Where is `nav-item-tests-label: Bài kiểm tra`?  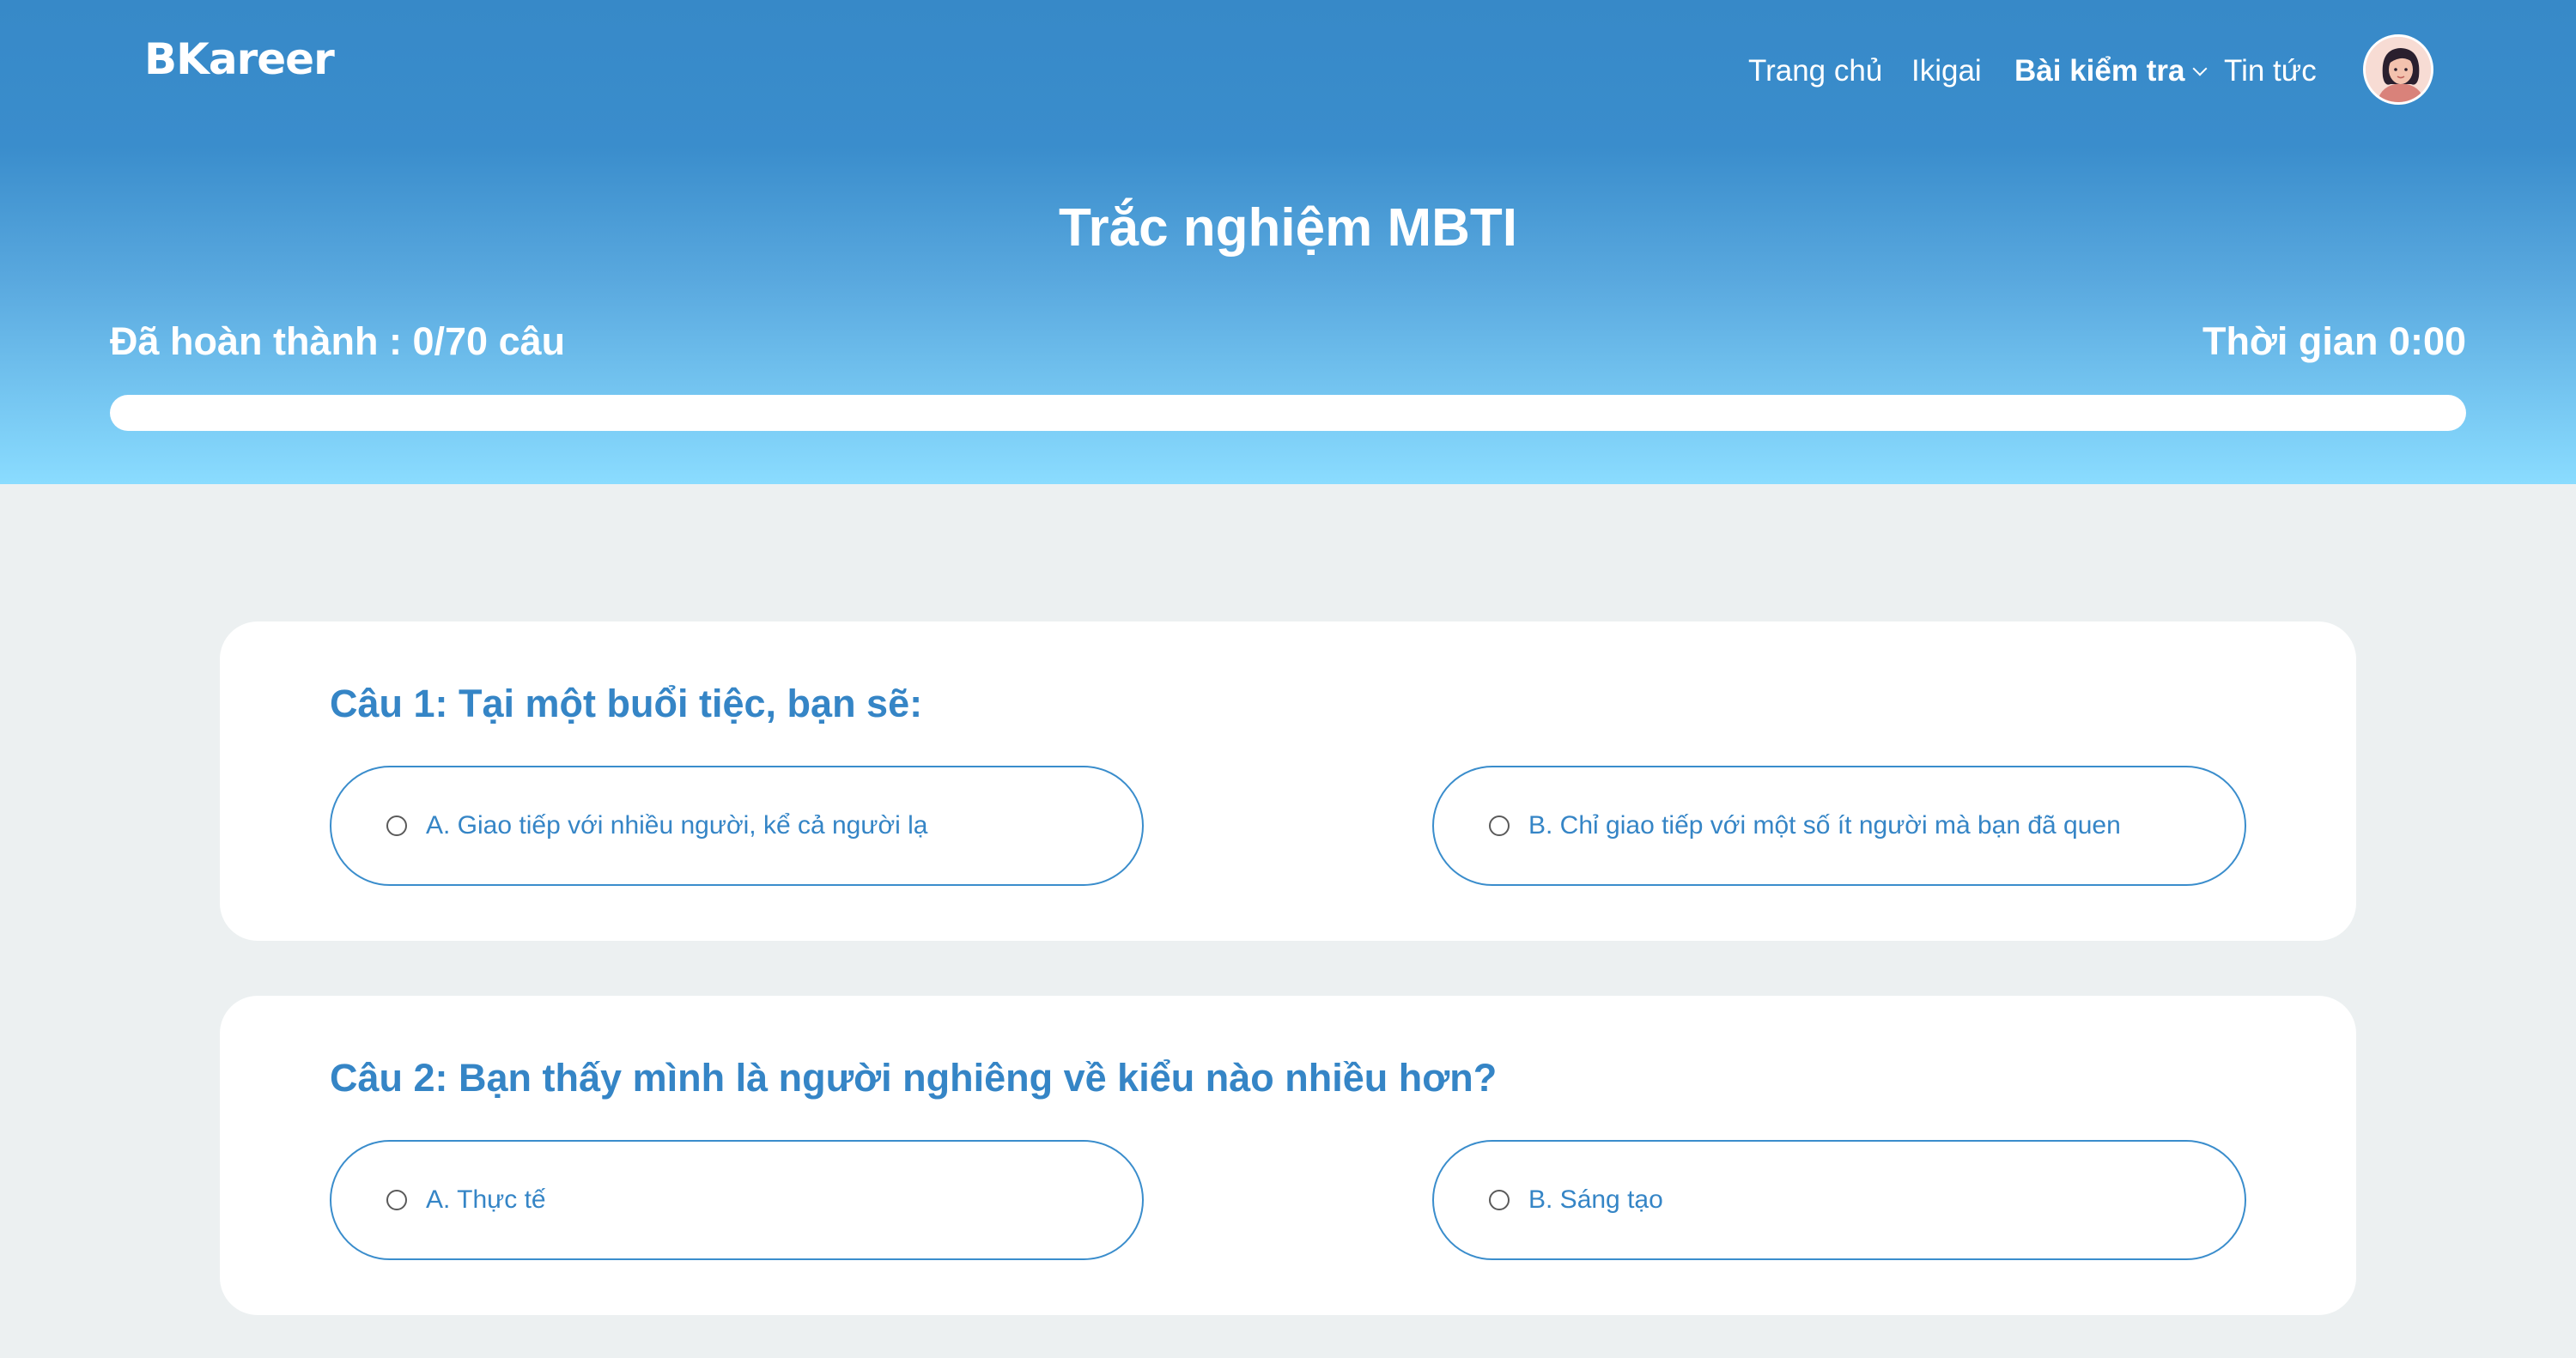 nav-item-tests-label: Bài kiểm tra is located at coordinates (2099, 71).